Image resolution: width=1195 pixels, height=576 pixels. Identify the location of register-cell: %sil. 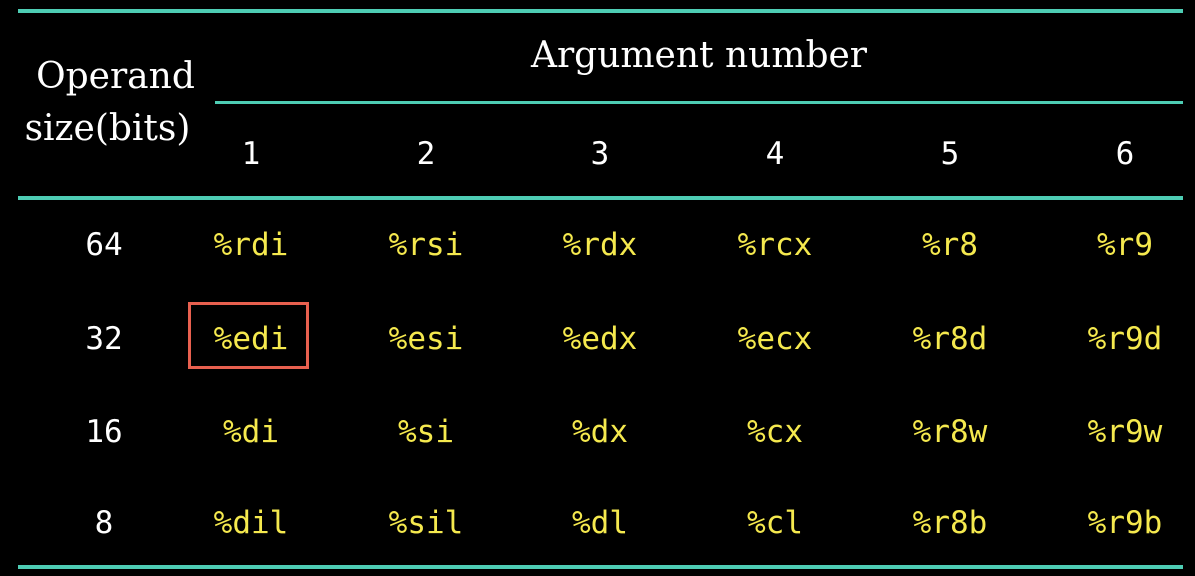
(426, 523).